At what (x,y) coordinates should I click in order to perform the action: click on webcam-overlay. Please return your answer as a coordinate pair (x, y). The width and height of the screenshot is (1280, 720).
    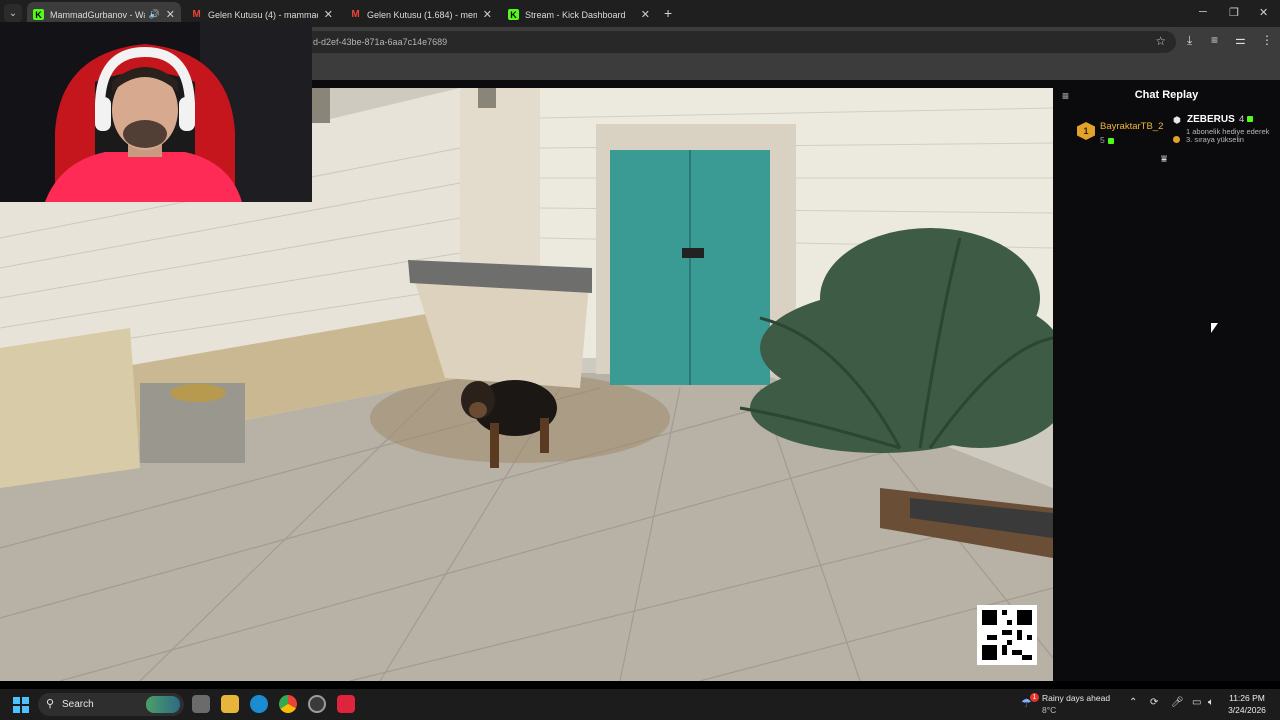
    Looking at the image, I should click on (156, 112).